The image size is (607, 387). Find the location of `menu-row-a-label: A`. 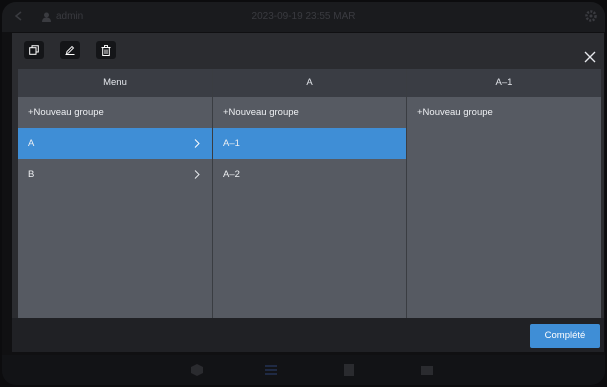

menu-row-a-label: A is located at coordinates (31, 143).